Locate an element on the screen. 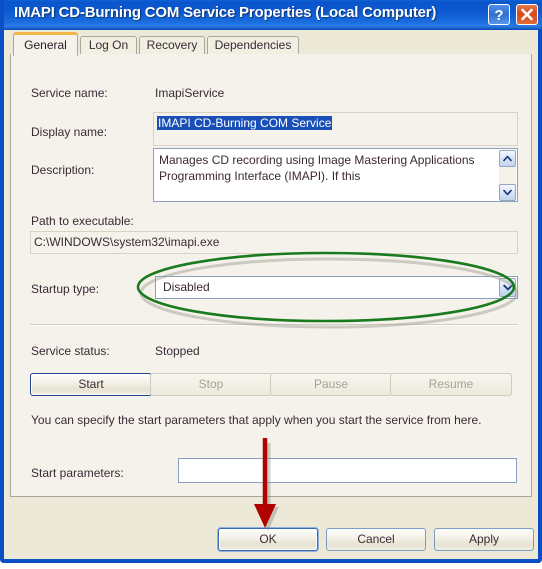 Image resolution: width=542 pixels, height=569 pixels. start-button: Start is located at coordinates (91, 384).